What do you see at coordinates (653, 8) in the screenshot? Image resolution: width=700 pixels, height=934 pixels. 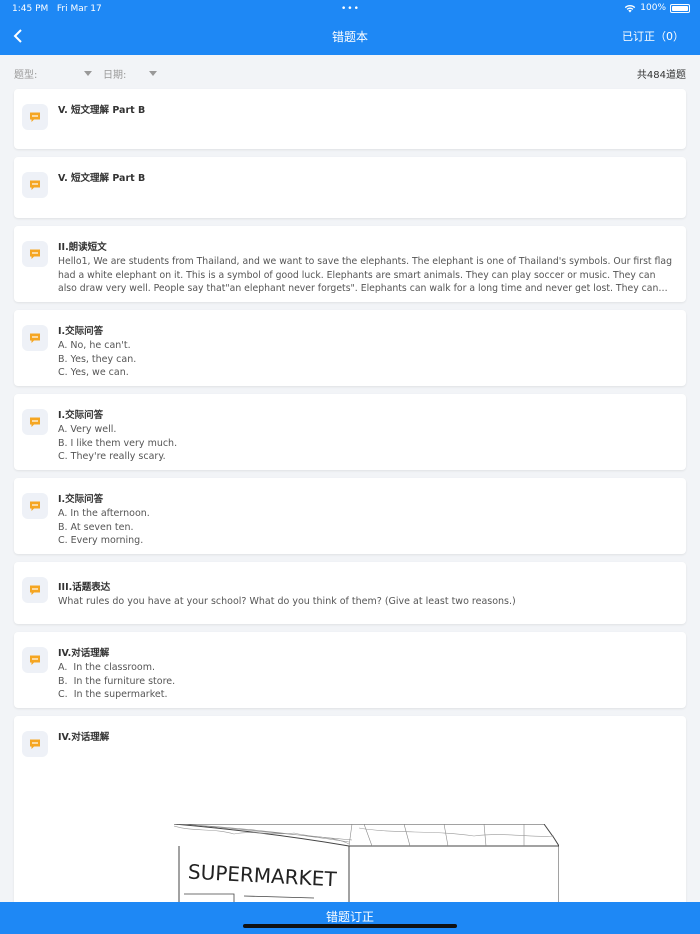 I see `battery-percent: 100%` at bounding box center [653, 8].